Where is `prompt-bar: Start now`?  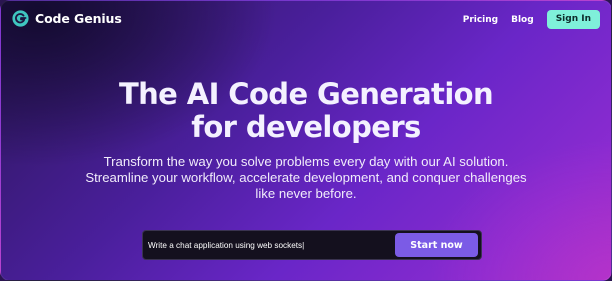
prompt-bar: Start now is located at coordinates (312, 245).